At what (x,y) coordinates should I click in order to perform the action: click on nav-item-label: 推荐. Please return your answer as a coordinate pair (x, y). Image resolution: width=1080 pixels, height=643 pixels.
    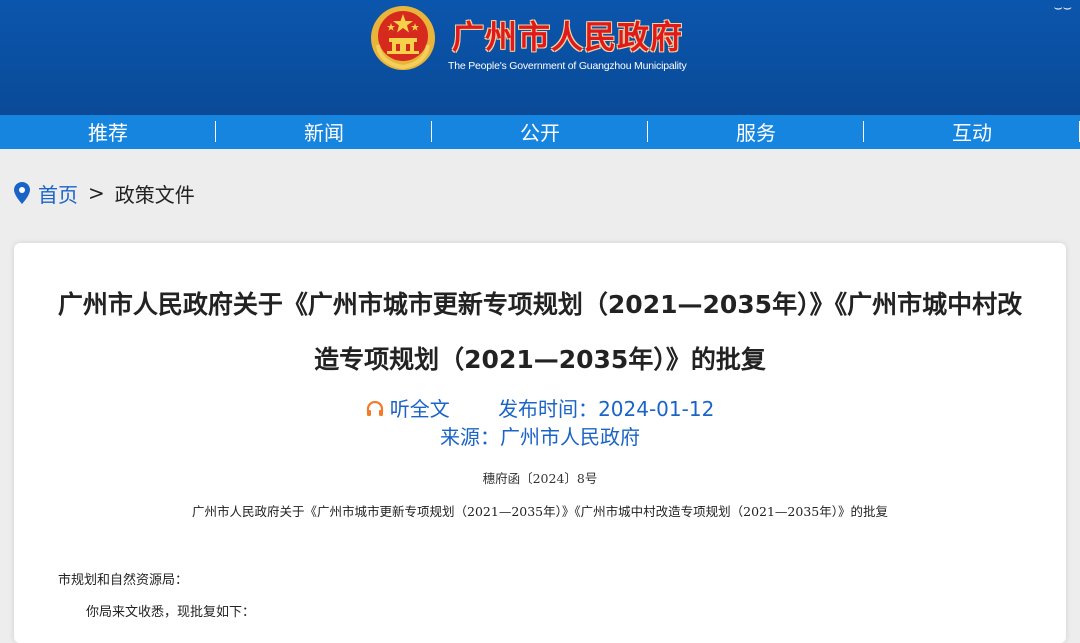
    Looking at the image, I should click on (108, 133).